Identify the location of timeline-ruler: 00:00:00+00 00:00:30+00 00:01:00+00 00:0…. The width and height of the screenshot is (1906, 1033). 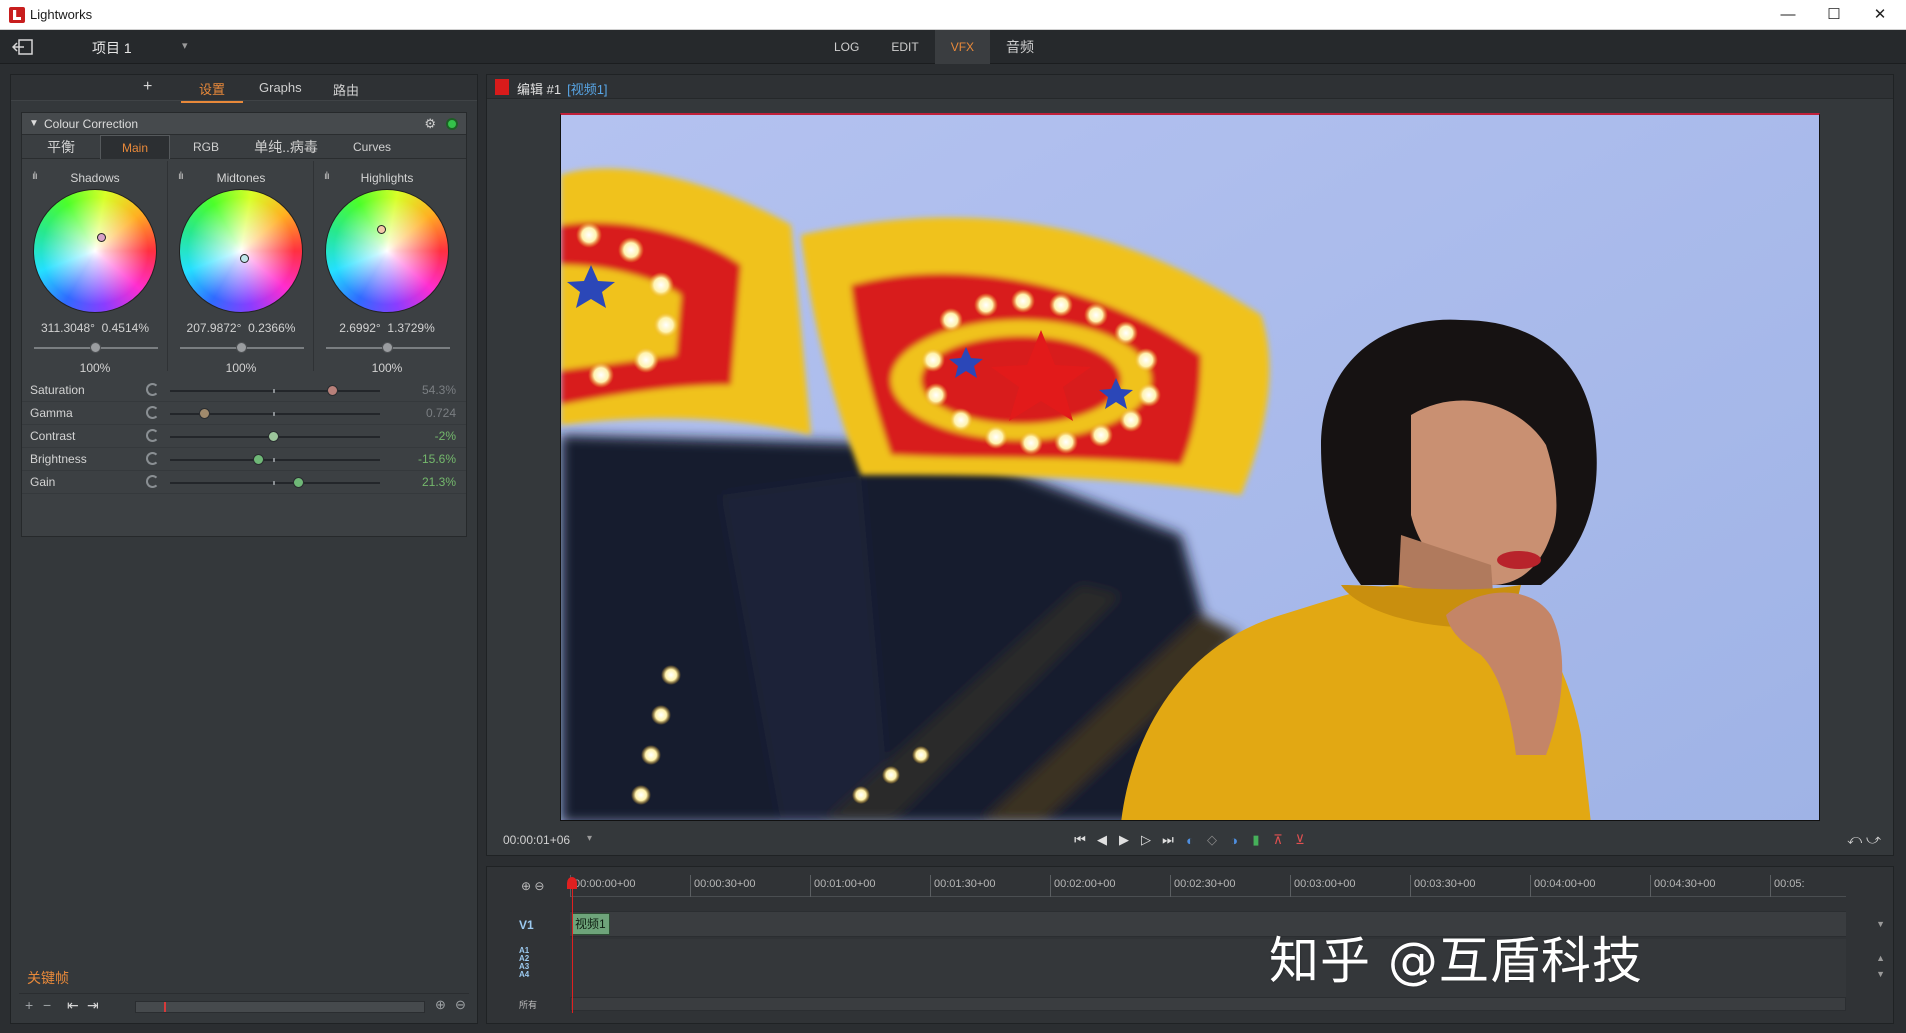
(1208, 886).